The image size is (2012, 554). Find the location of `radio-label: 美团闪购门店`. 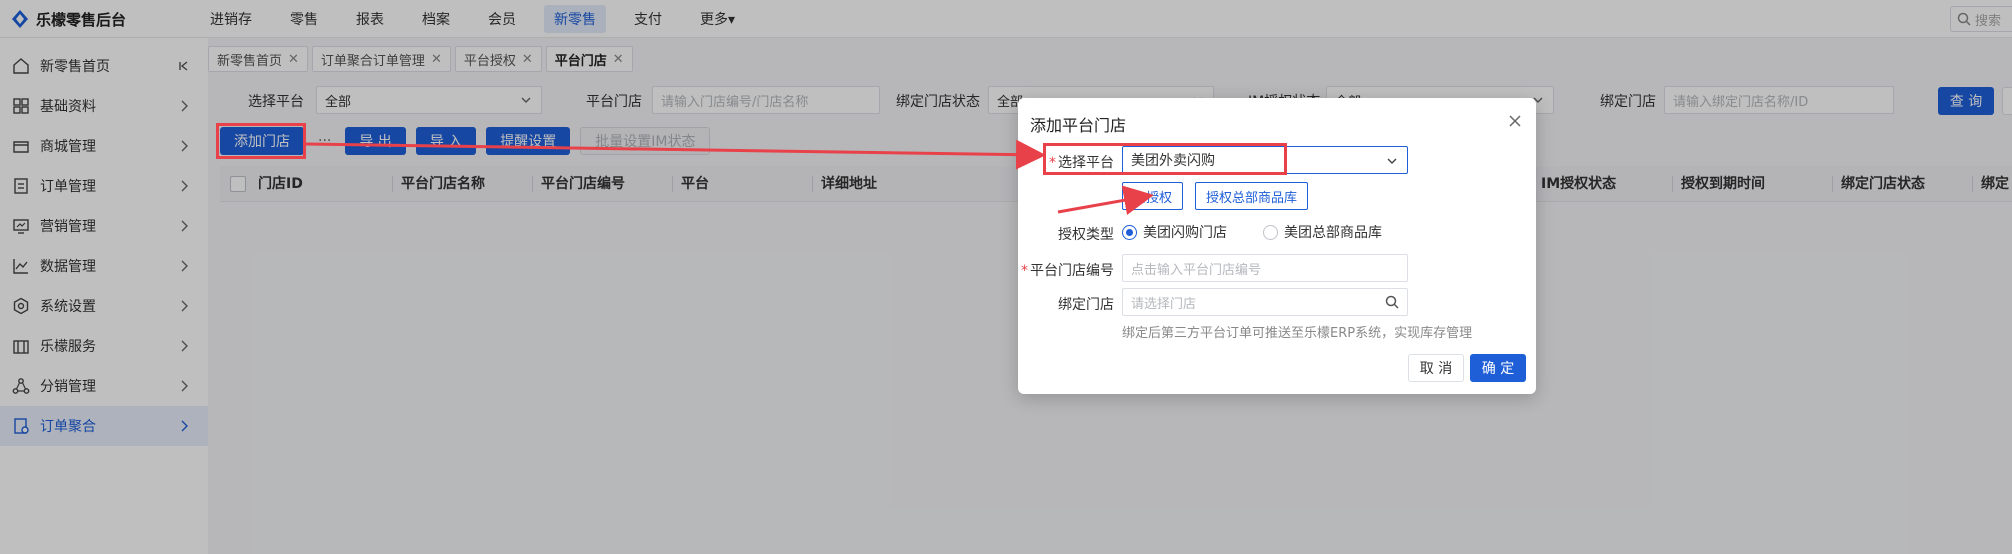

radio-label: 美团闪购门店 is located at coordinates (1185, 233).